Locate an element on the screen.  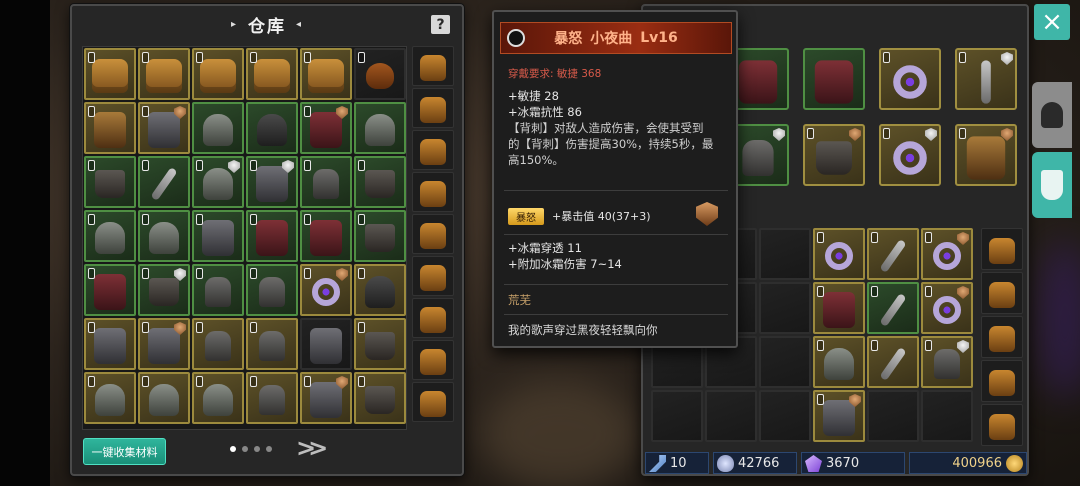
tab-armor is located at coordinates (1052, 185).